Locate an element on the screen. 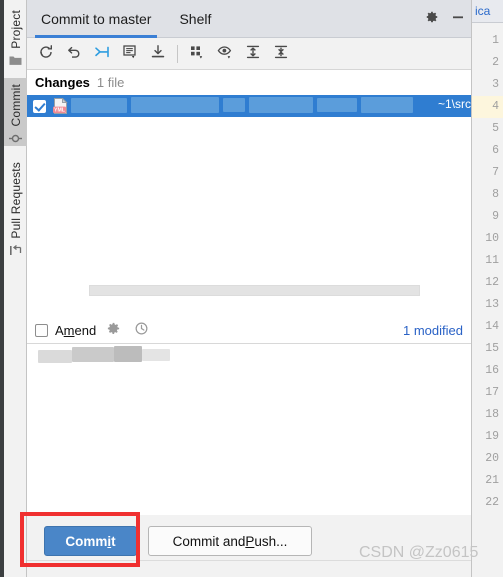 Image resolution: width=503 pixels, height=577 pixels. tab-shelf-label: Shelf is located at coordinates (195, 18).